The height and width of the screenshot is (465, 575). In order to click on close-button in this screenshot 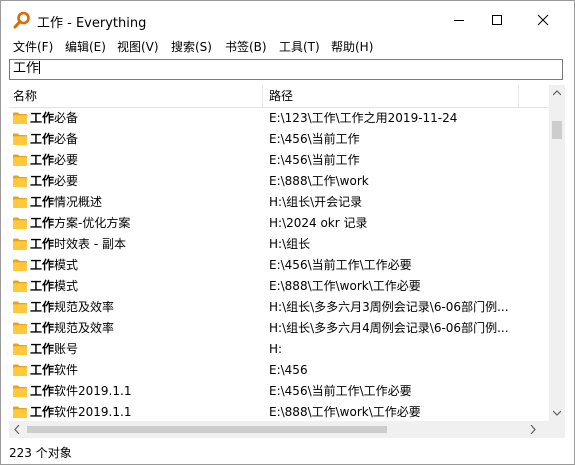, I will do `click(543, 20)`.